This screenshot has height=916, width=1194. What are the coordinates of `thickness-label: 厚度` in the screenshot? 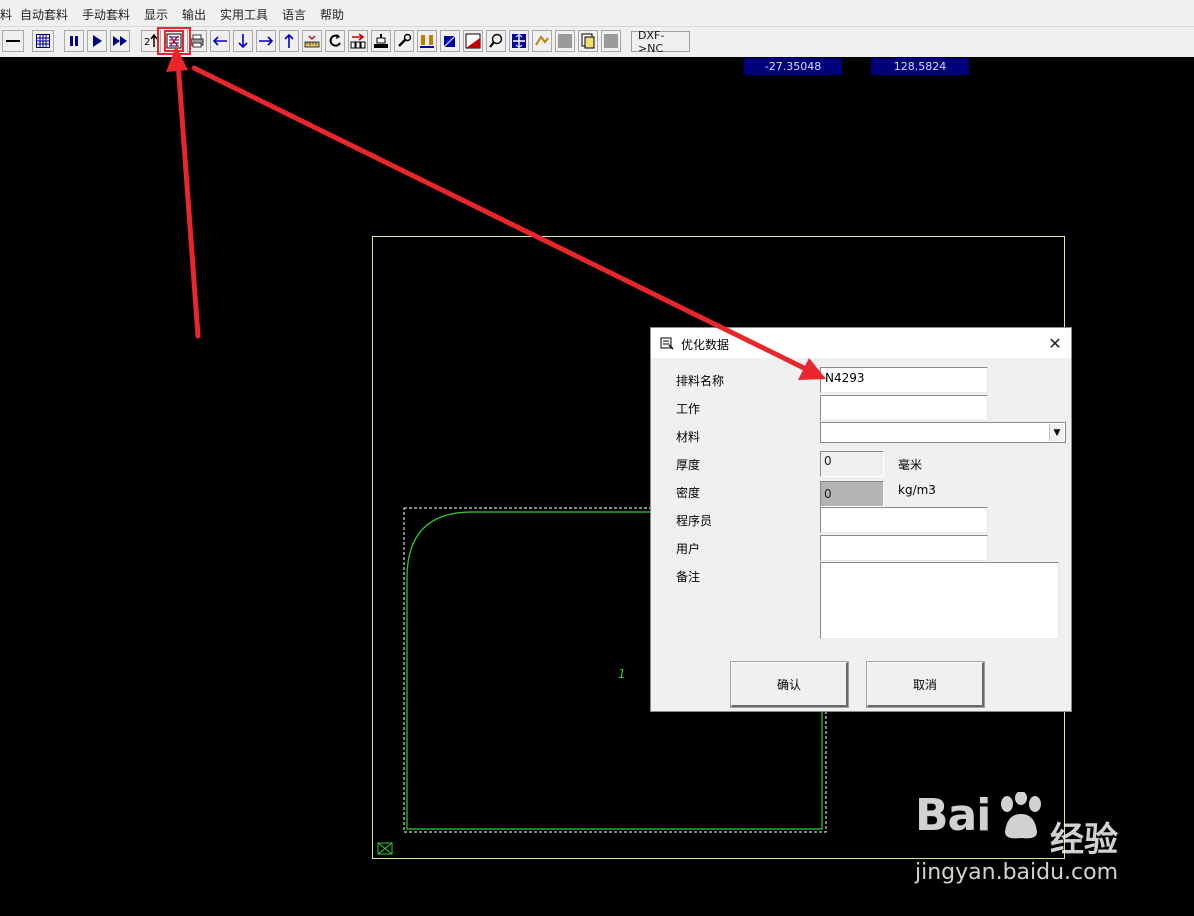 It's located at (688, 465).